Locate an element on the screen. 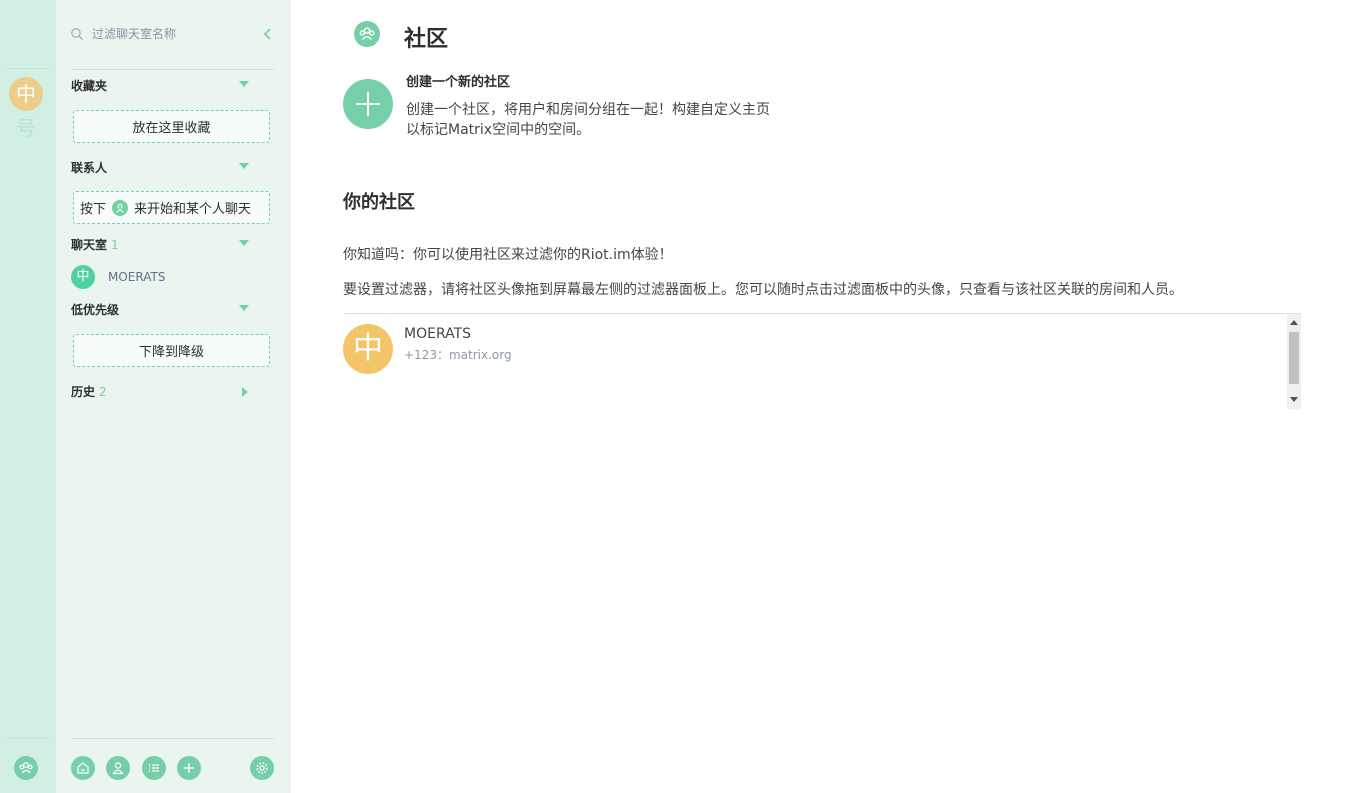  scroll-thumb is located at coordinates (1294, 358).